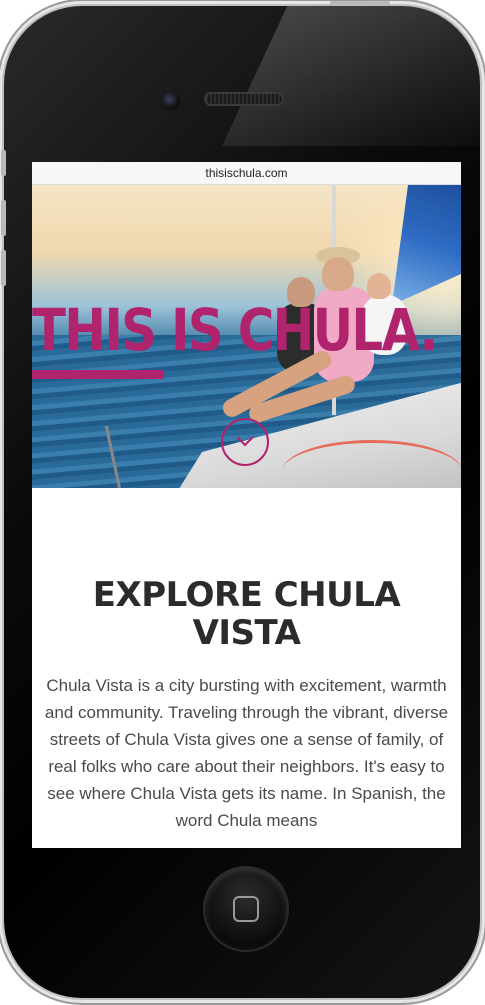 The height and width of the screenshot is (1005, 485). I want to click on mute-switch, so click(3, 163).